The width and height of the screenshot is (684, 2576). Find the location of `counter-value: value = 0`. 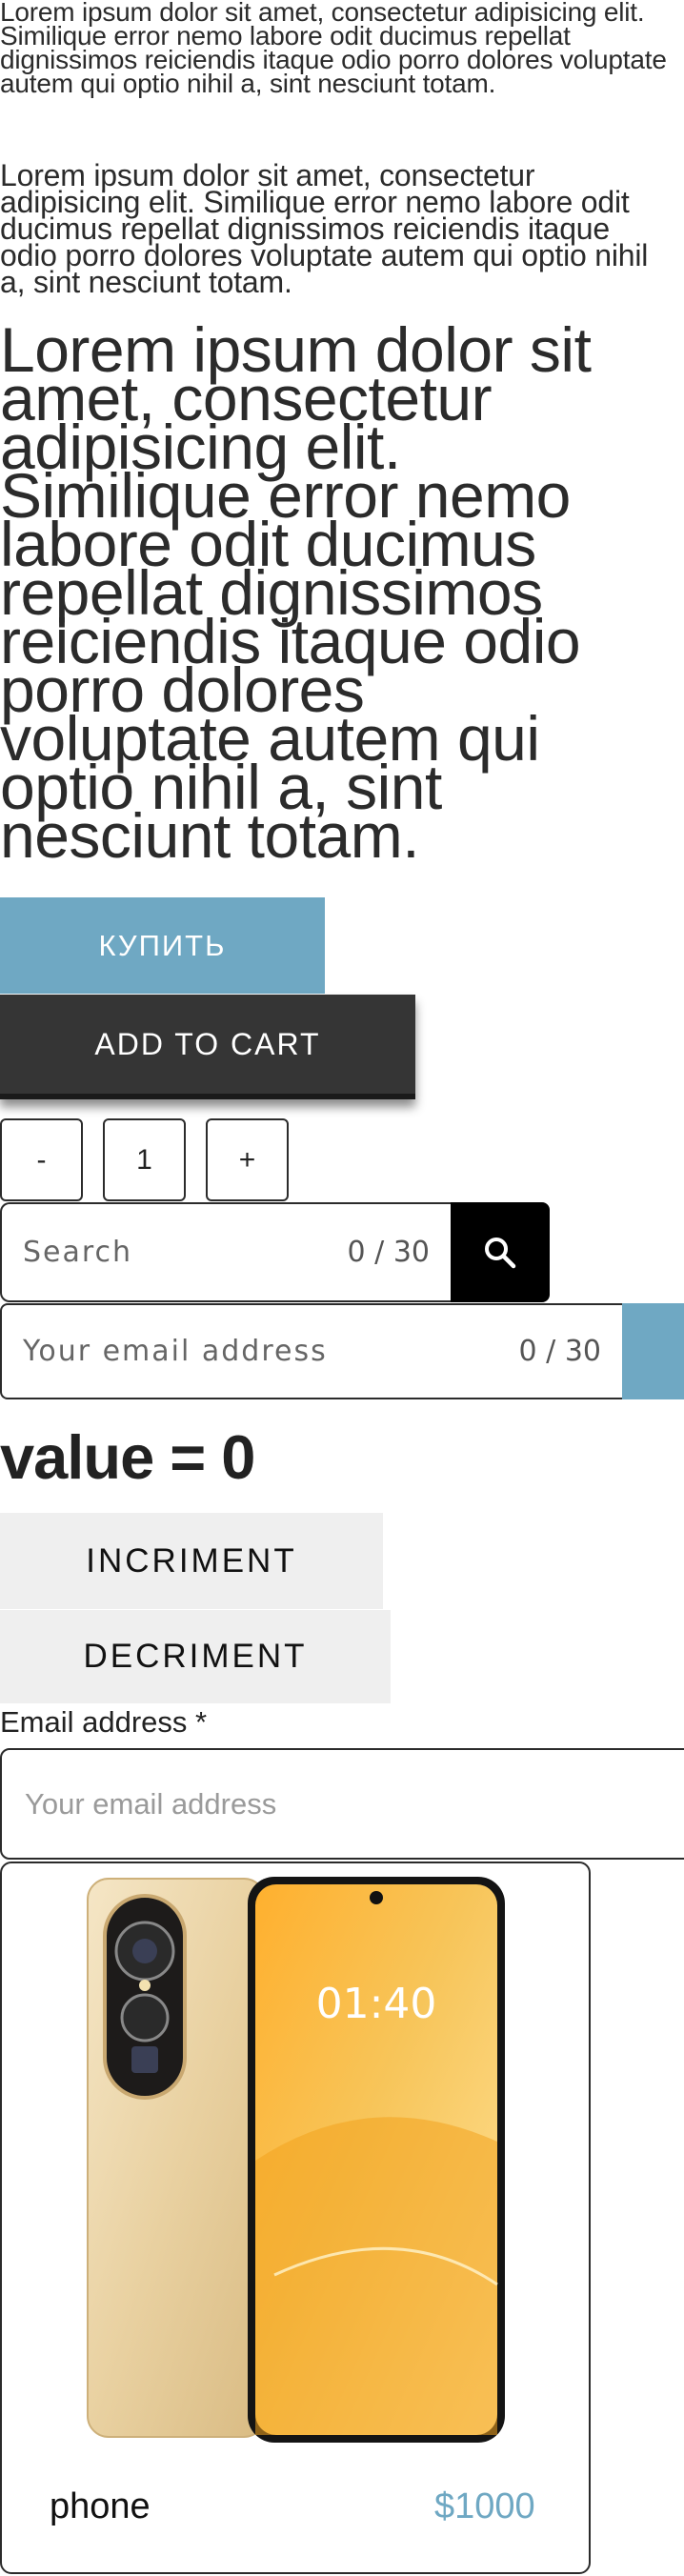

counter-value: value = 0 is located at coordinates (128, 1457).